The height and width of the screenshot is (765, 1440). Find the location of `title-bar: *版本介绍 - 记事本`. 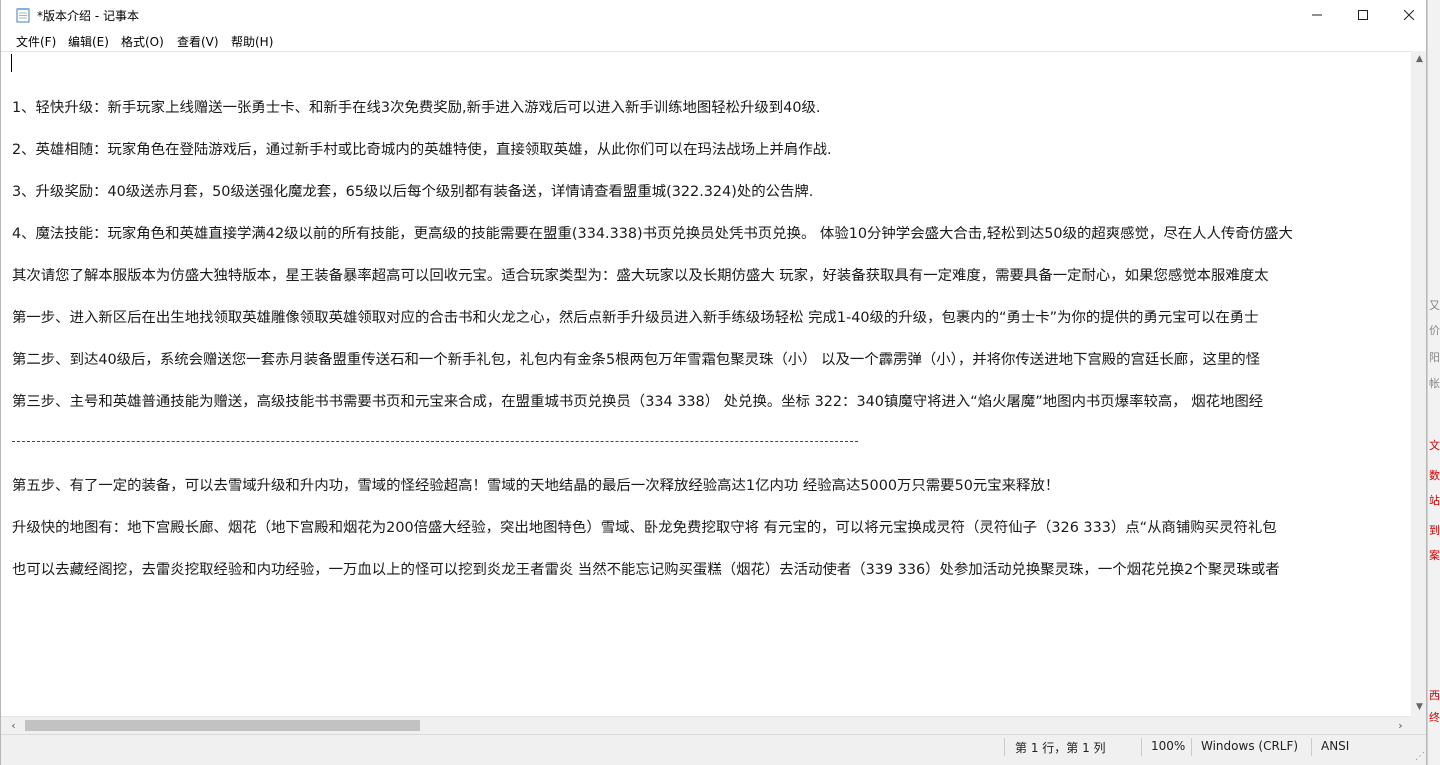

title-bar: *版本介绍 - 记事本 is located at coordinates (713, 15).